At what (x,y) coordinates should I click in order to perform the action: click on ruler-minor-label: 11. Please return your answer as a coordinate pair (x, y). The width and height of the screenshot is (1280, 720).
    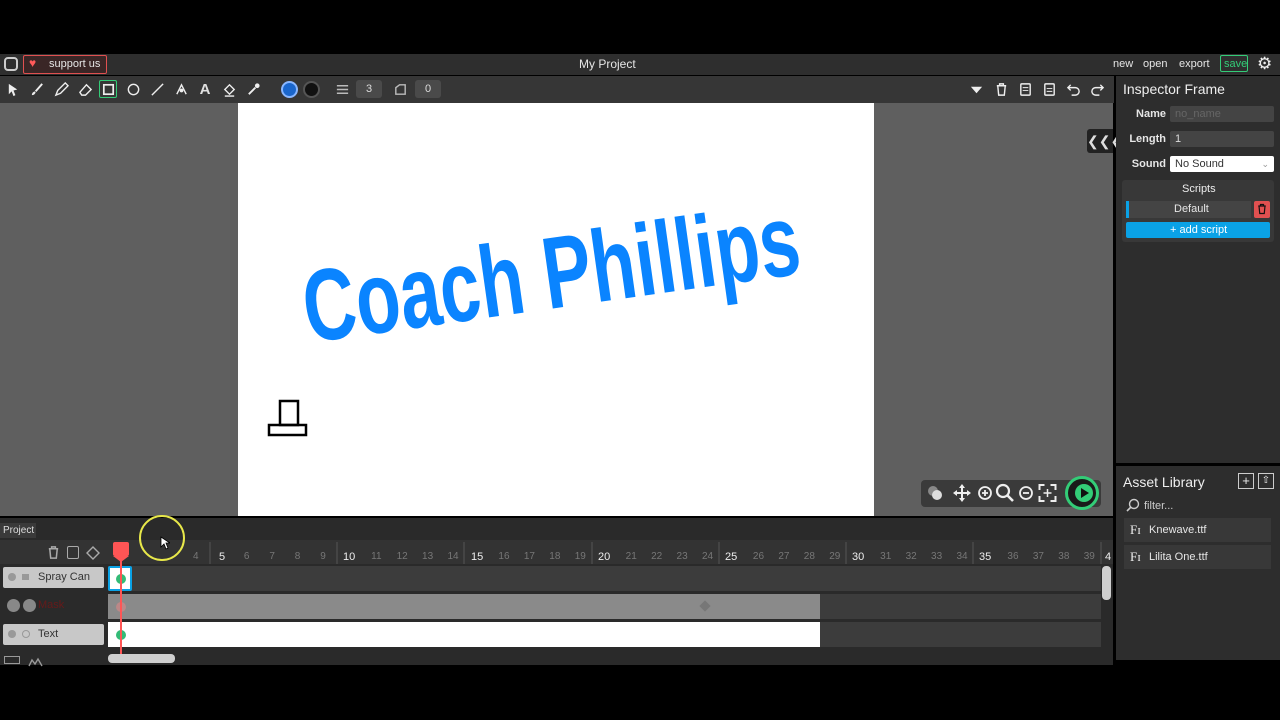
    Looking at the image, I should click on (376, 556).